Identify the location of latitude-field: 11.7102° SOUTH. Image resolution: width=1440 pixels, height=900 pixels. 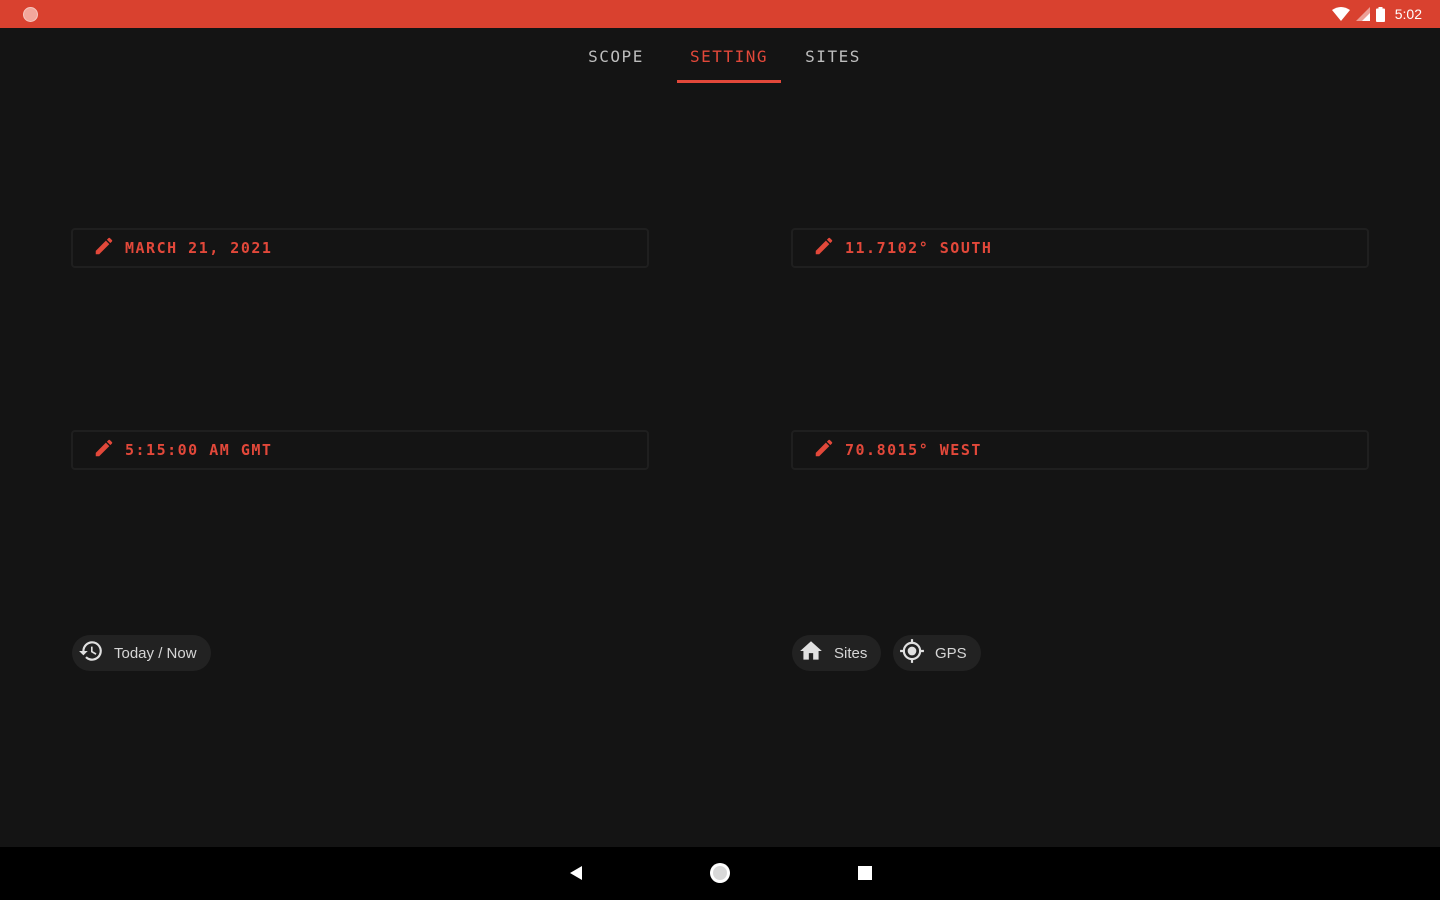
(1080, 248).